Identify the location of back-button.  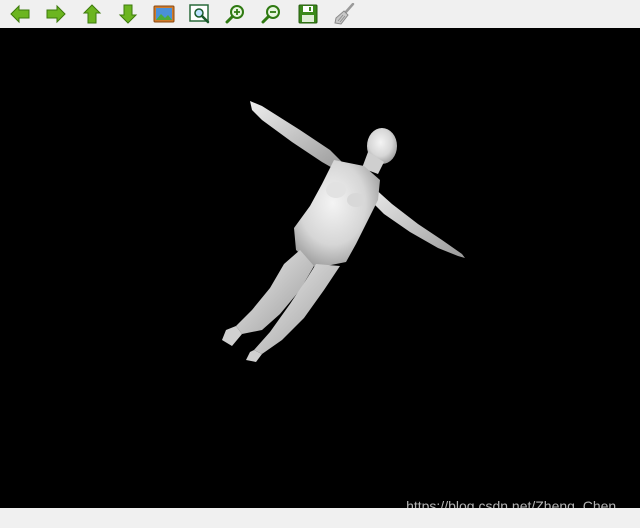
(20, 14).